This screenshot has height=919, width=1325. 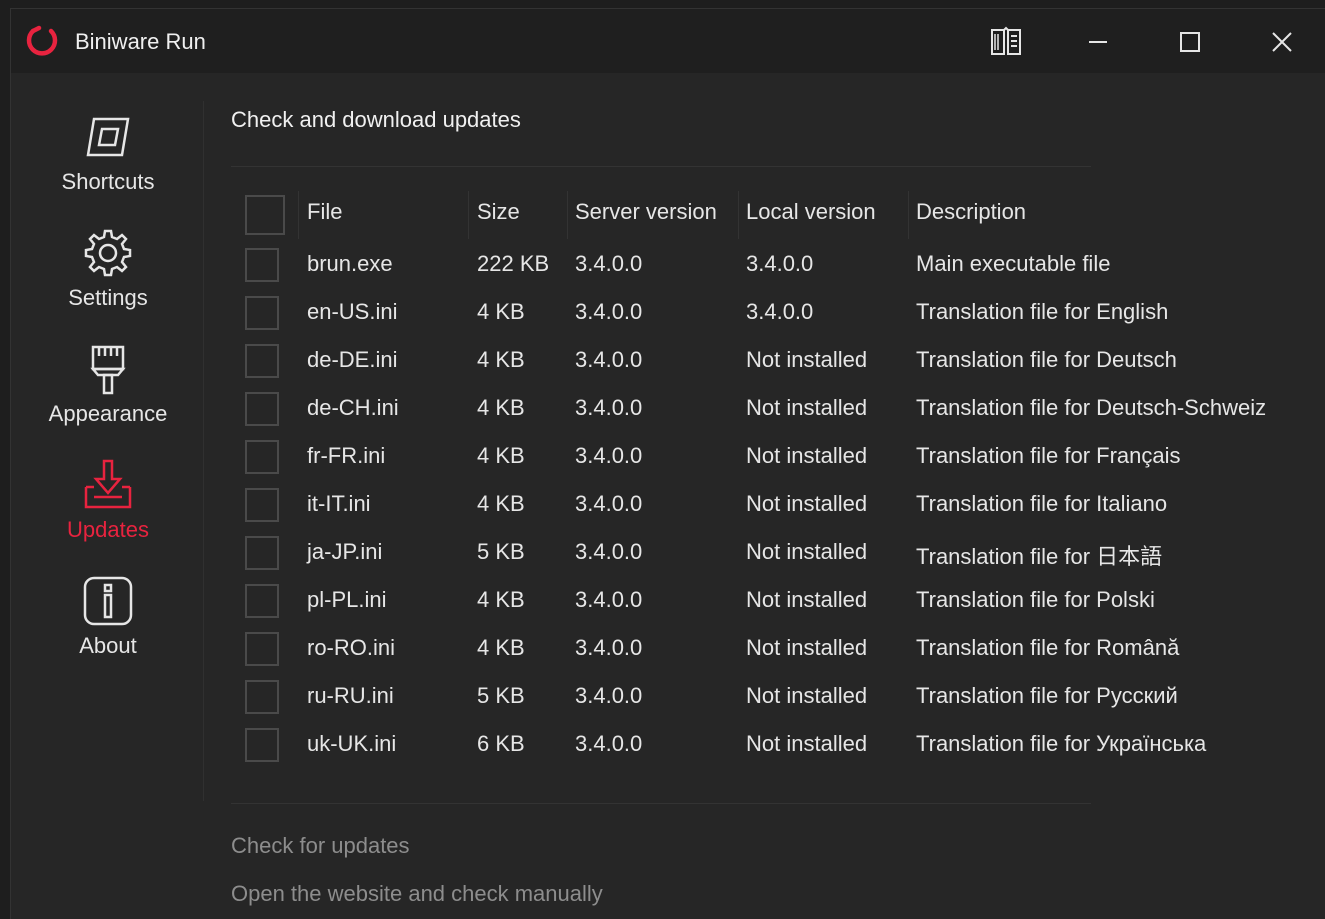 I want to click on file-cell: fr-FR.ini, so click(x=346, y=455).